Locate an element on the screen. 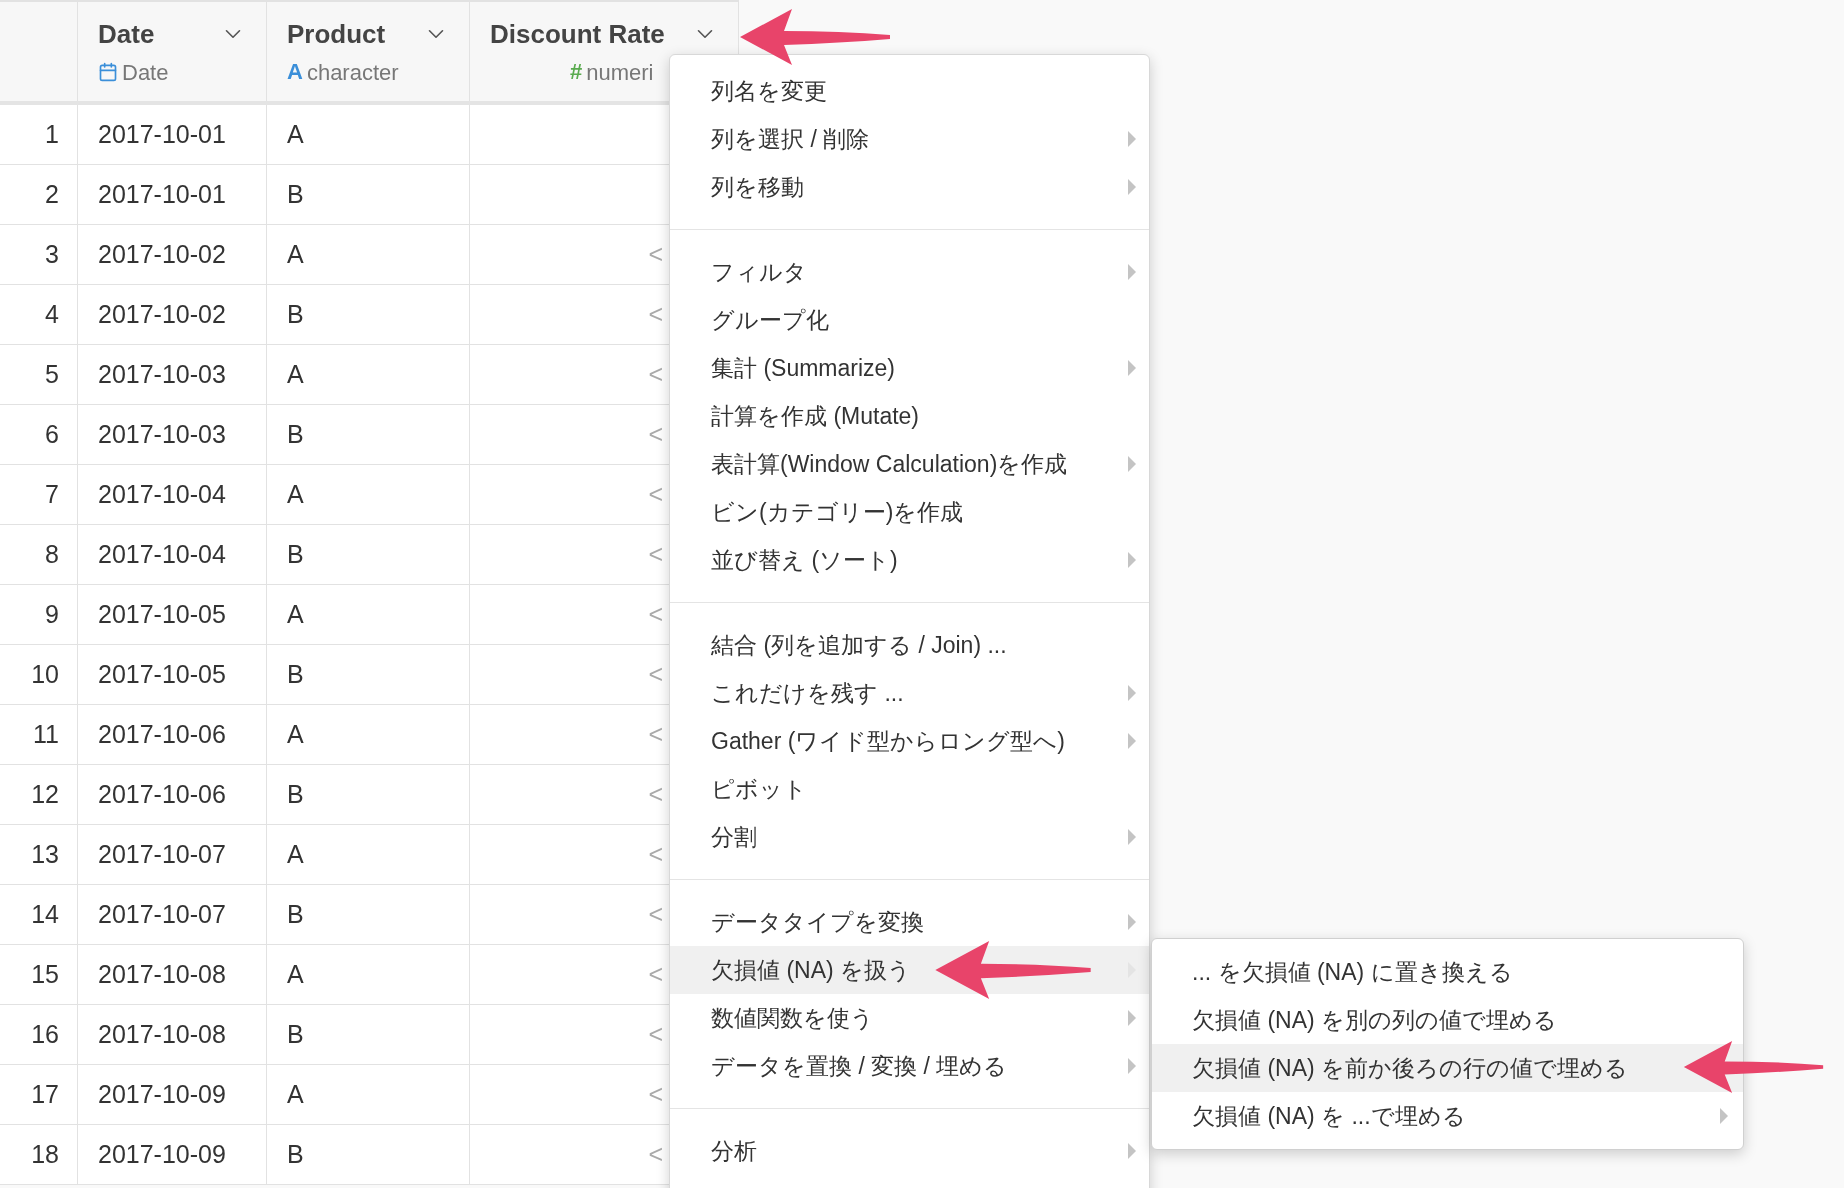 The width and height of the screenshot is (1844, 1188). menu-item: グループ化 is located at coordinates (909, 320).